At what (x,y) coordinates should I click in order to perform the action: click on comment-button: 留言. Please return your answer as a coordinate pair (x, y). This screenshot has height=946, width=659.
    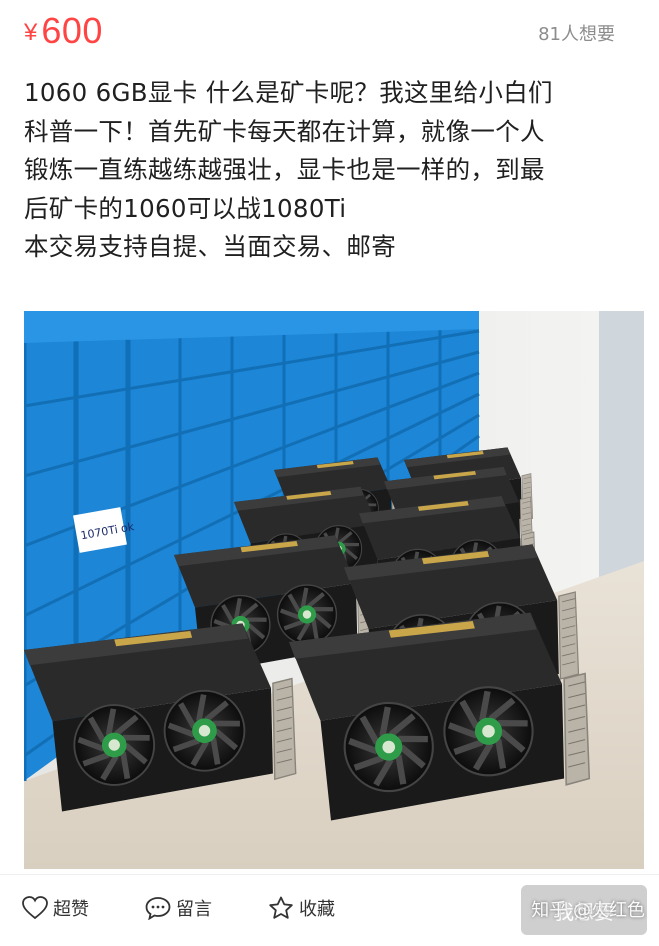
    Looking at the image, I should click on (178, 908).